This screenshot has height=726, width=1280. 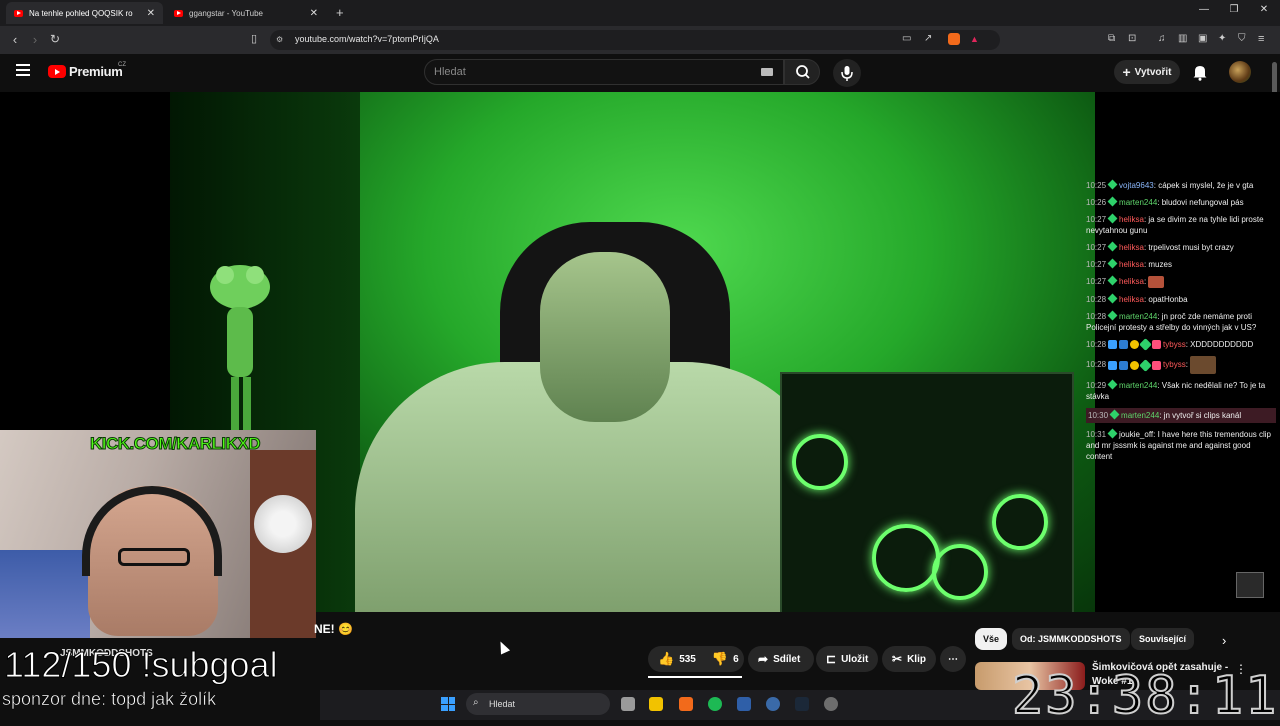 What do you see at coordinates (656, 704) in the screenshot?
I see `file-explorer-icon` at bounding box center [656, 704].